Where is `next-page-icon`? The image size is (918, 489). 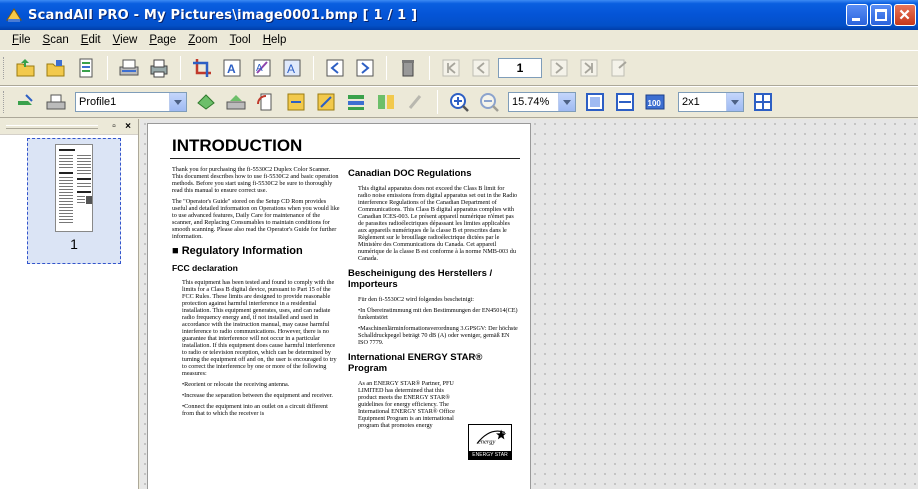
next-page-icon is located at coordinates (559, 68).